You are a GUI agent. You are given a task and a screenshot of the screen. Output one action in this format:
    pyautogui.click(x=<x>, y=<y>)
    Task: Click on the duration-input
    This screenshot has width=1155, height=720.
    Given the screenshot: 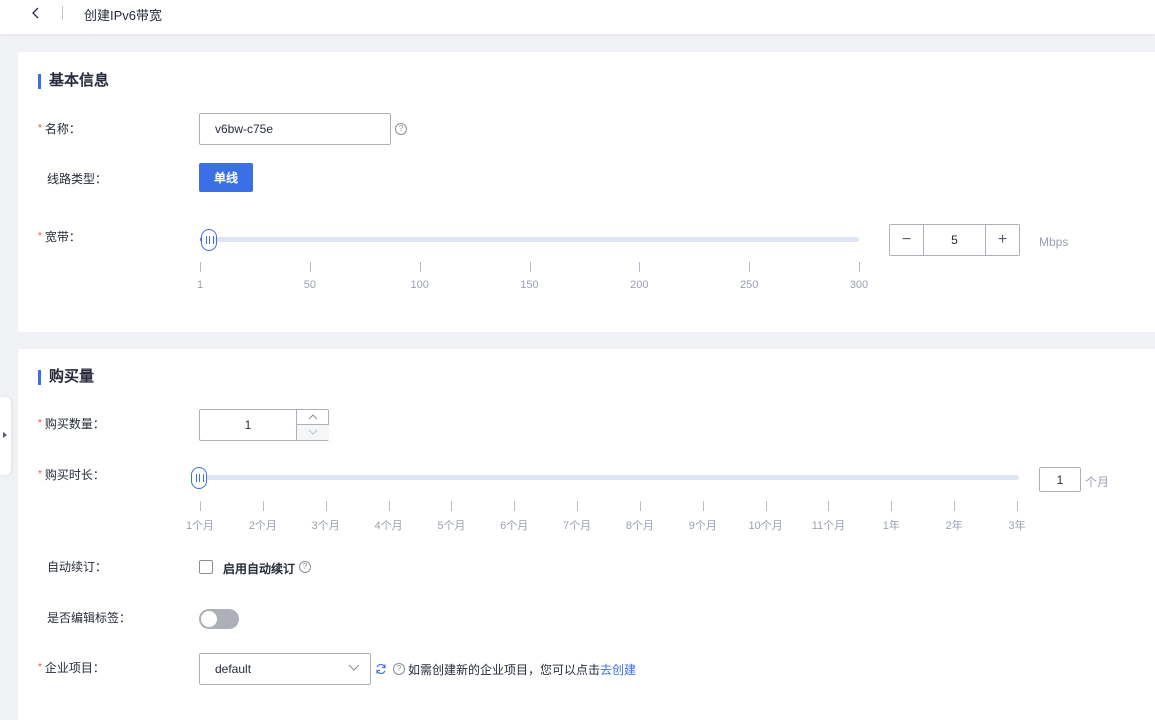 What is the action you would take?
    pyautogui.click(x=1060, y=479)
    